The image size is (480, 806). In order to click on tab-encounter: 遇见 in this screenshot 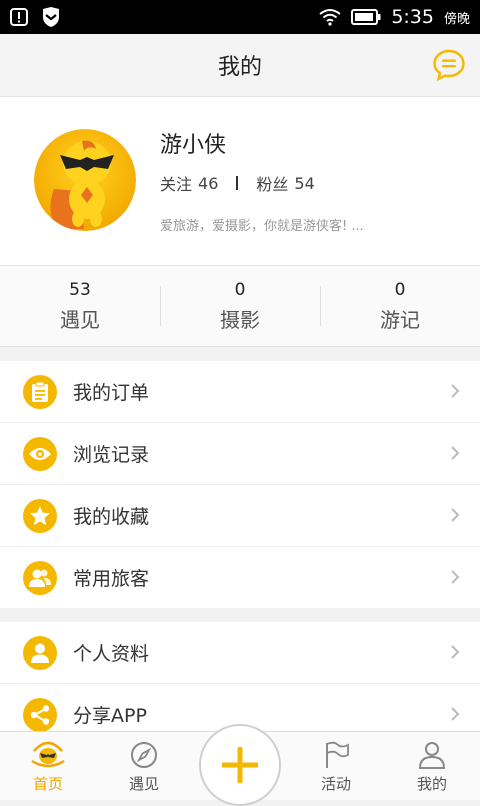, I will do `click(144, 766)`.